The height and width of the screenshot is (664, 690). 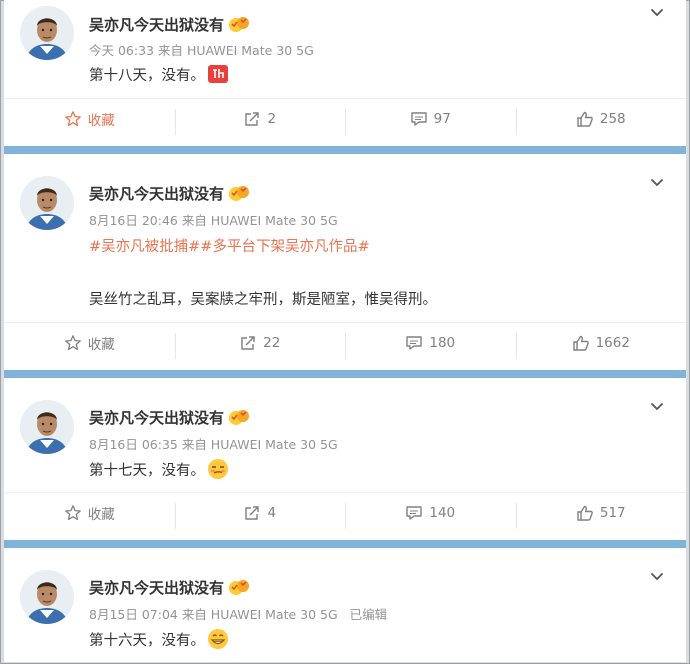 I want to click on like-count: 258, so click(x=612, y=119).